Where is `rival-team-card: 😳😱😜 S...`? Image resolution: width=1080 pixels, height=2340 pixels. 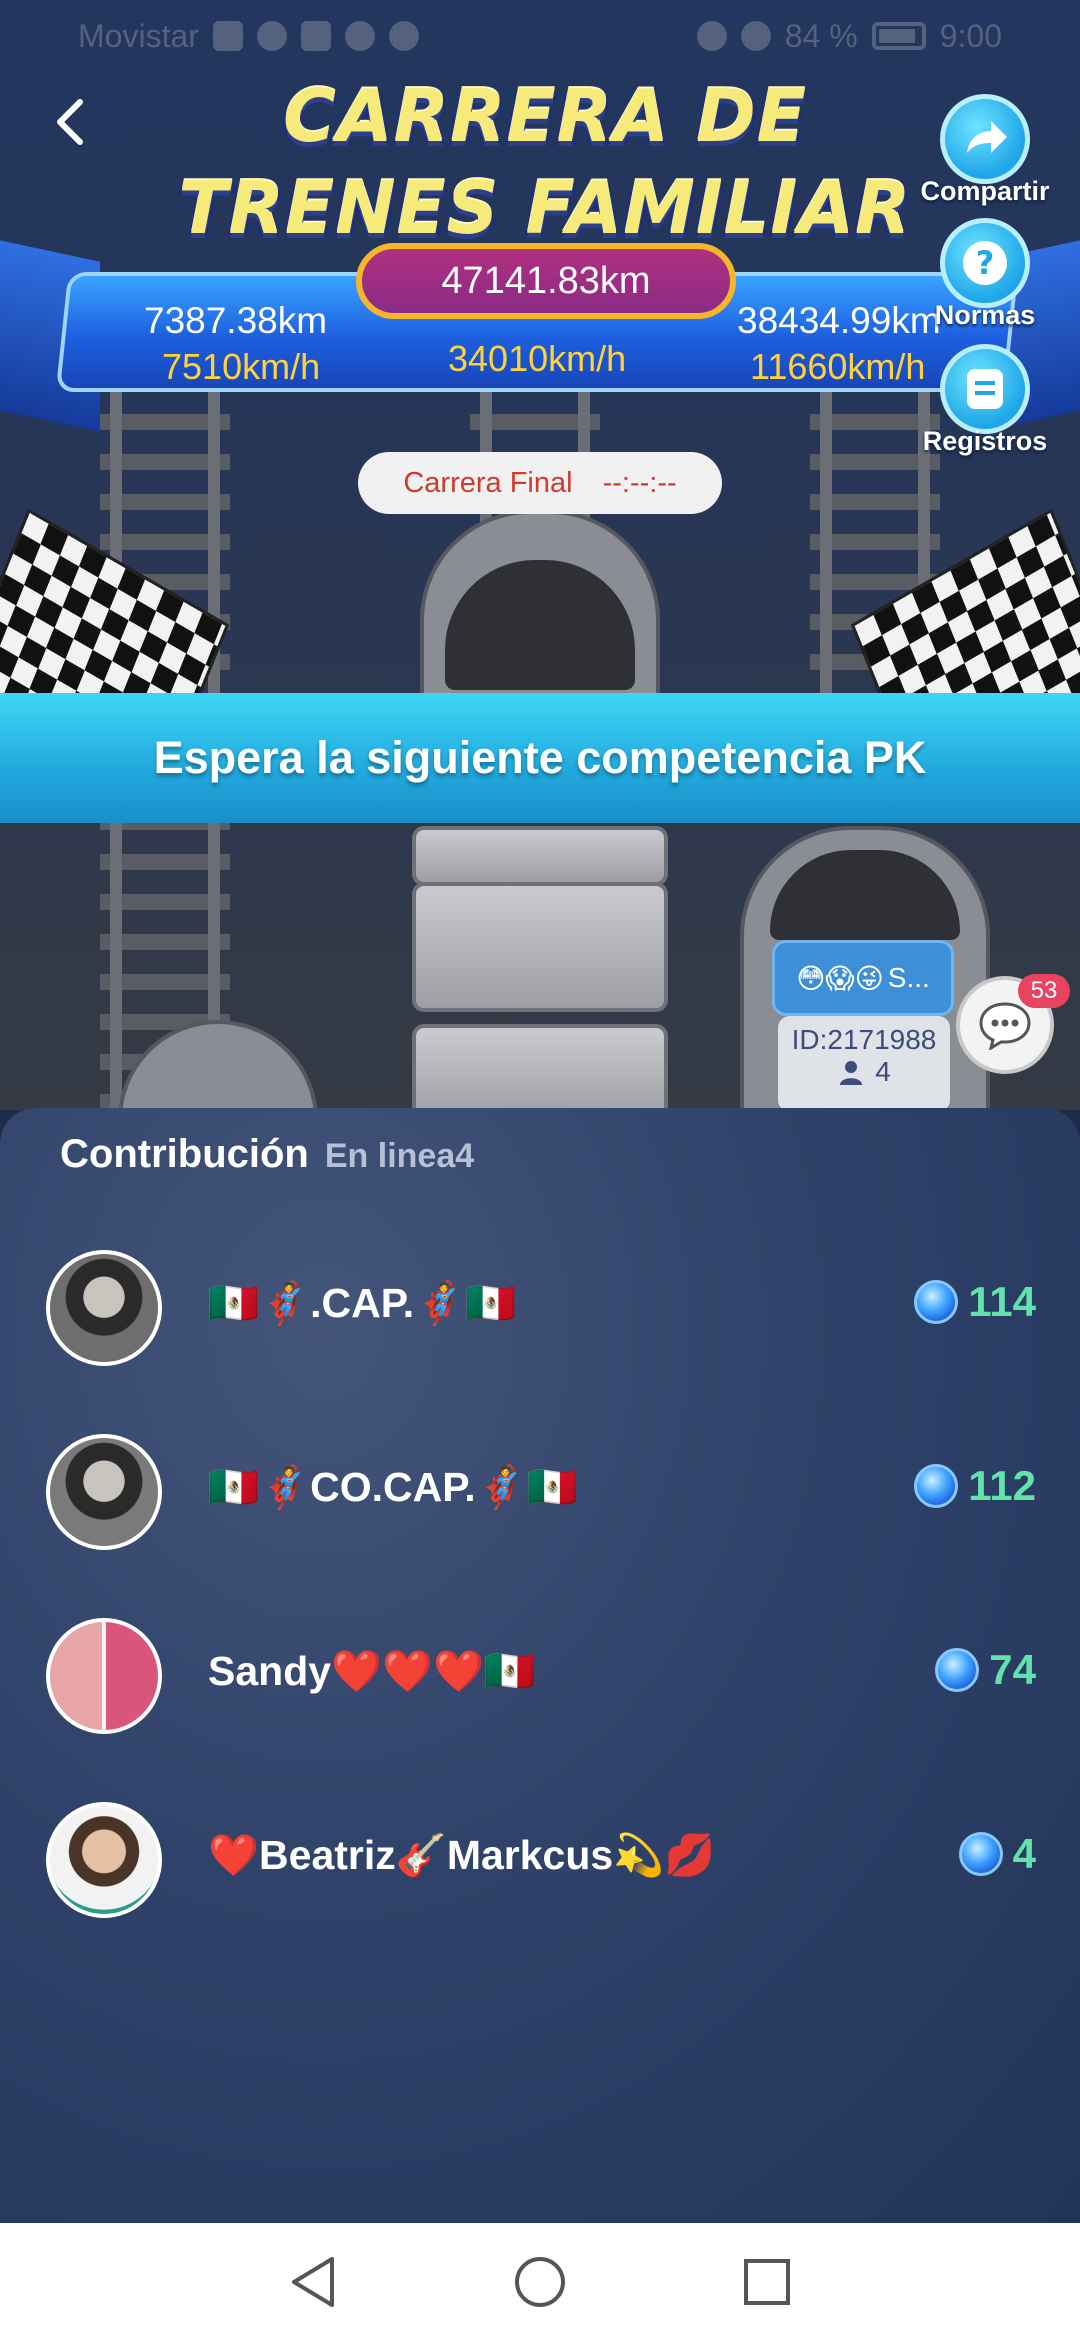 rival-team-card: 😳😱😜 S... is located at coordinates (863, 978).